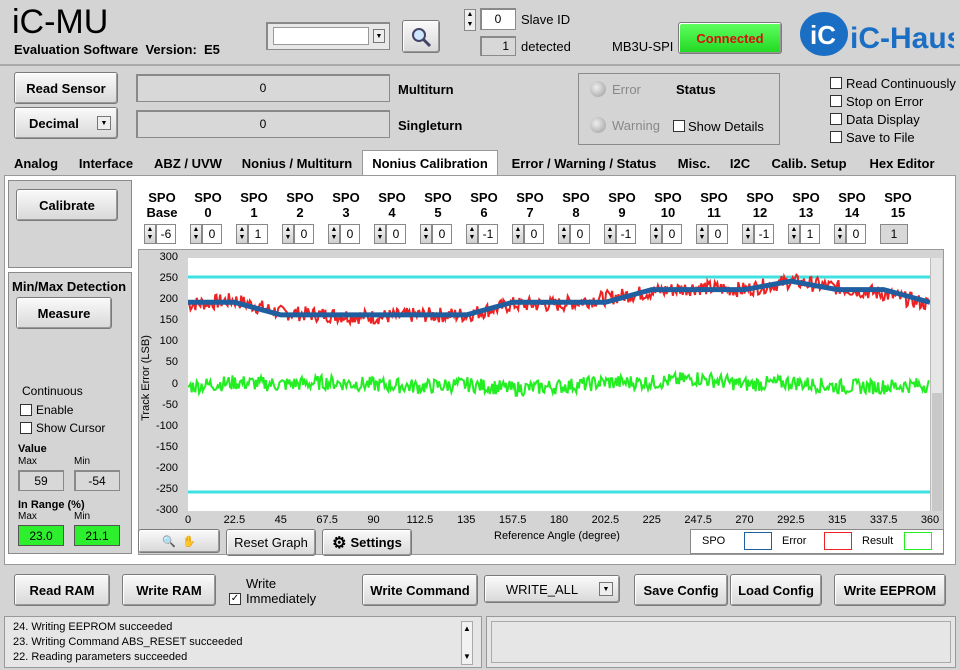 The width and height of the screenshot is (960, 670). What do you see at coordinates (66, 123) in the screenshot?
I see `decimal-select: Decimal ▼` at bounding box center [66, 123].